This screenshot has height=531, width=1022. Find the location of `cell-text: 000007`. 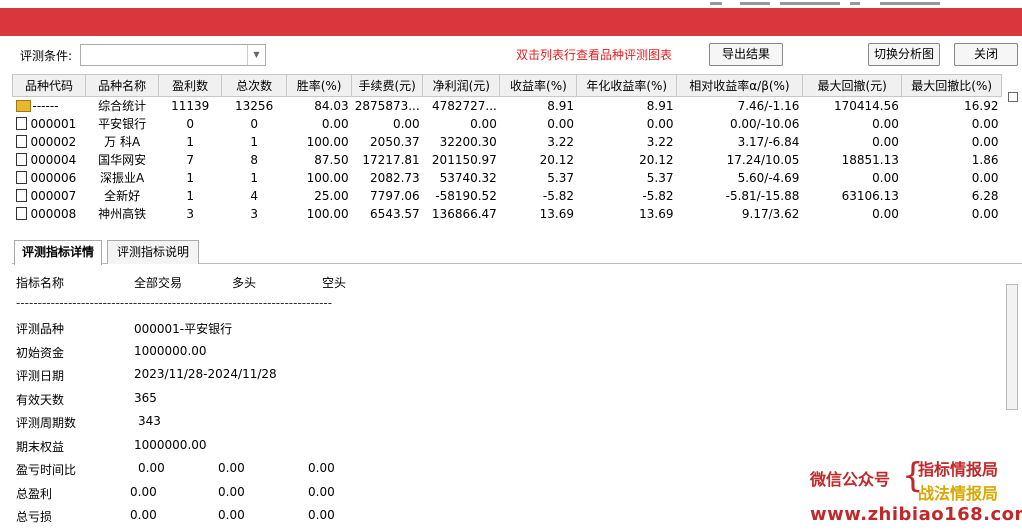

cell-text: 000007 is located at coordinates (53, 195).